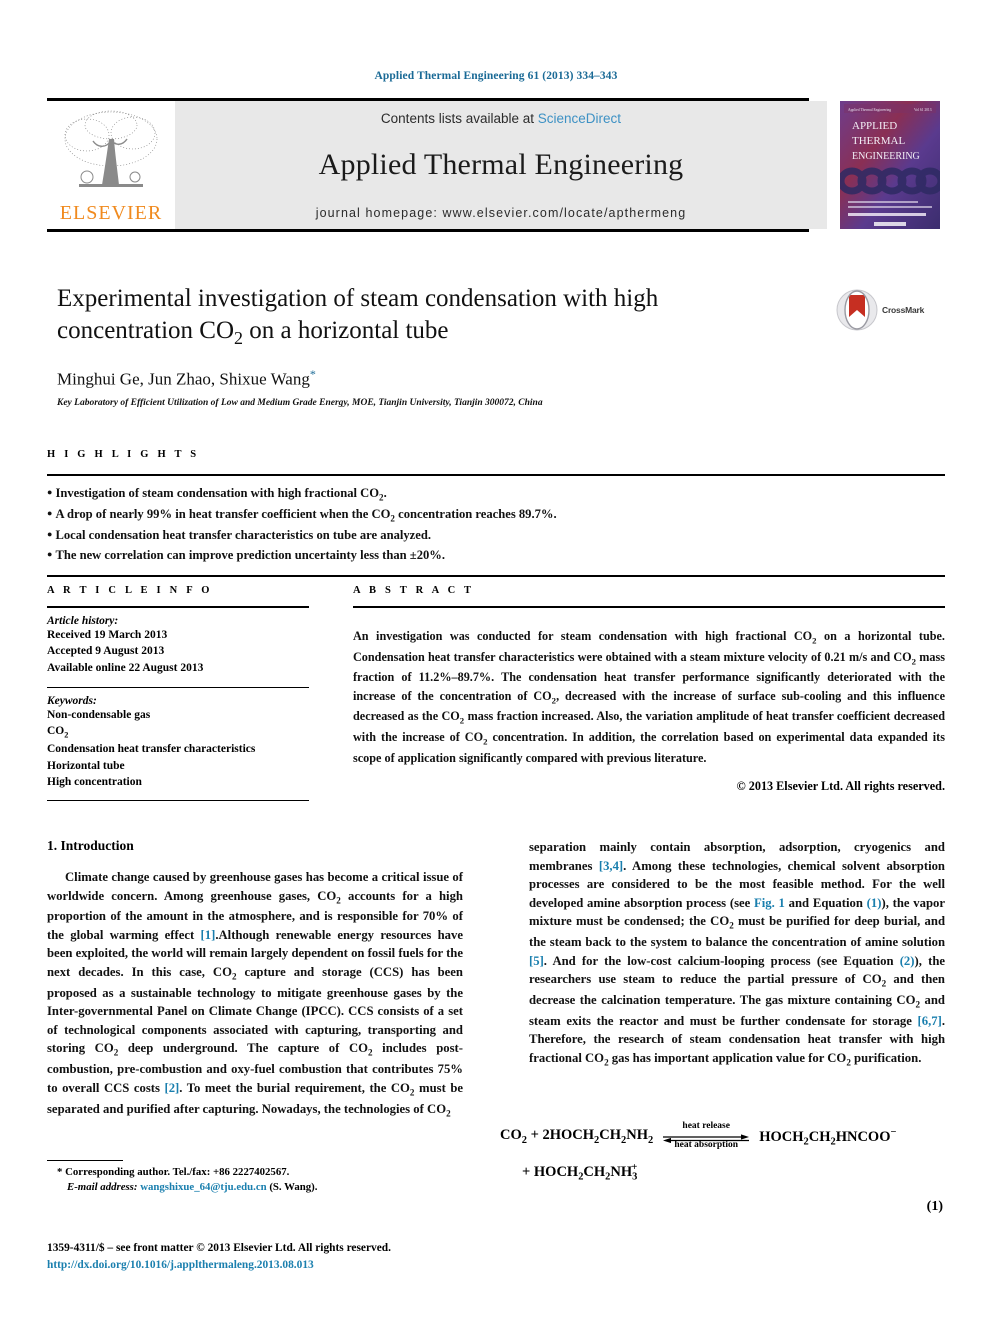 The height and width of the screenshot is (1323, 992). Describe the element at coordinates (580, 1172) in the screenshot. I see `equation-line-2: + HOCH2CH2NH3+` at that location.